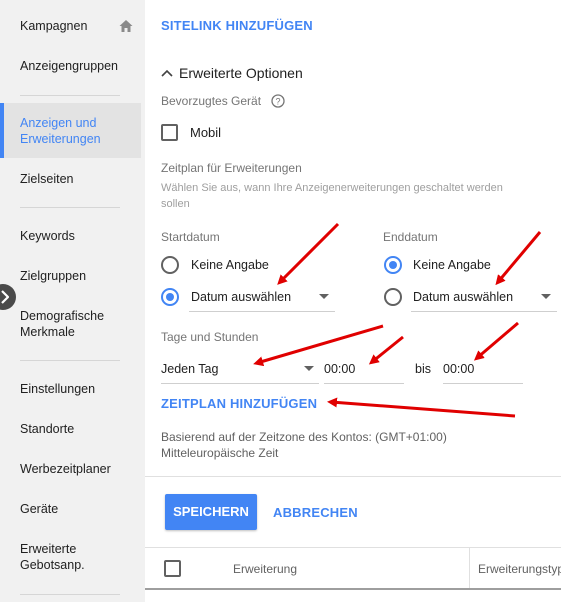 The height and width of the screenshot is (602, 561). What do you see at coordinates (240, 372) in the screenshot?
I see `day-select: Jeden Tag` at bounding box center [240, 372].